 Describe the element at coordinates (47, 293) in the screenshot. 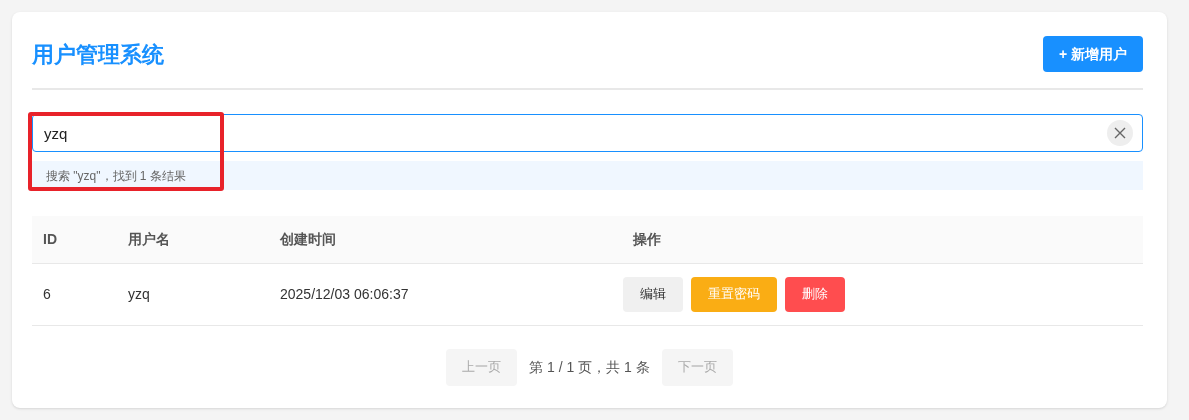

I see `table-cell: 6` at that location.